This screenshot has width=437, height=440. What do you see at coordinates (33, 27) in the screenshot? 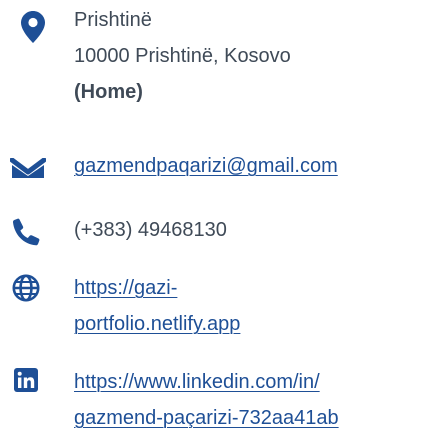
I see `location-pin-icon` at bounding box center [33, 27].